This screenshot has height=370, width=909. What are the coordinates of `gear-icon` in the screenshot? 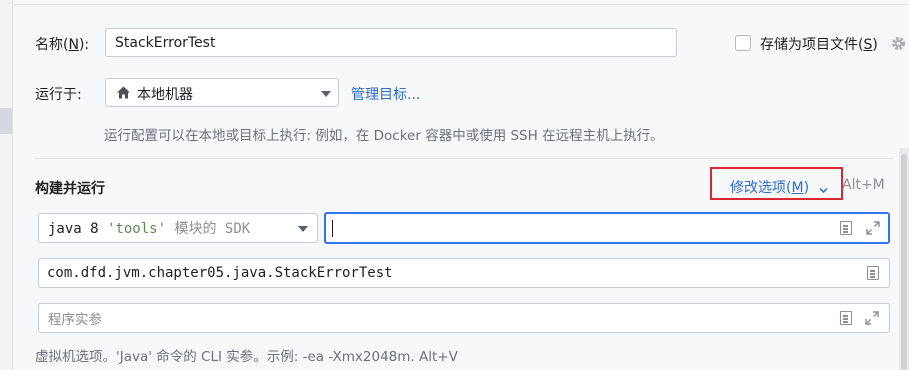 It's located at (898, 43).